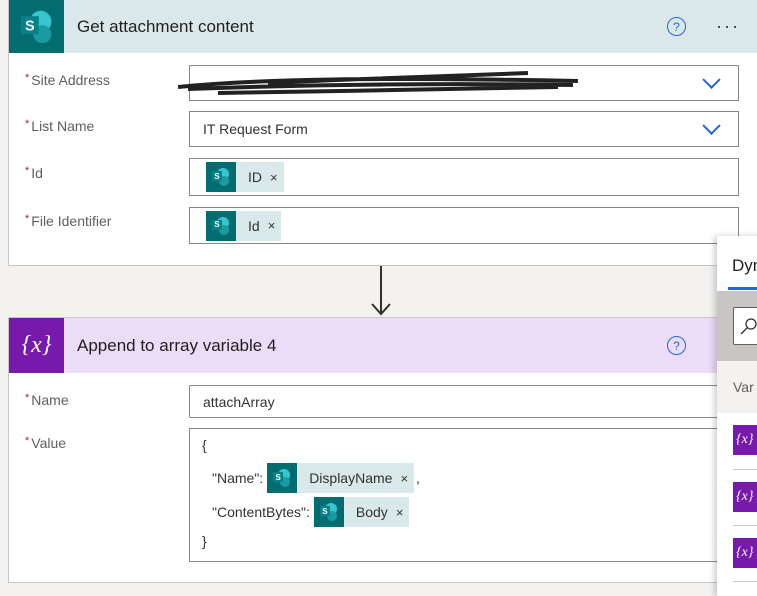 This screenshot has height=596, width=757. Describe the element at coordinates (361, 512) in the screenshot. I see `dynamic-token-body: S Body ×` at that location.